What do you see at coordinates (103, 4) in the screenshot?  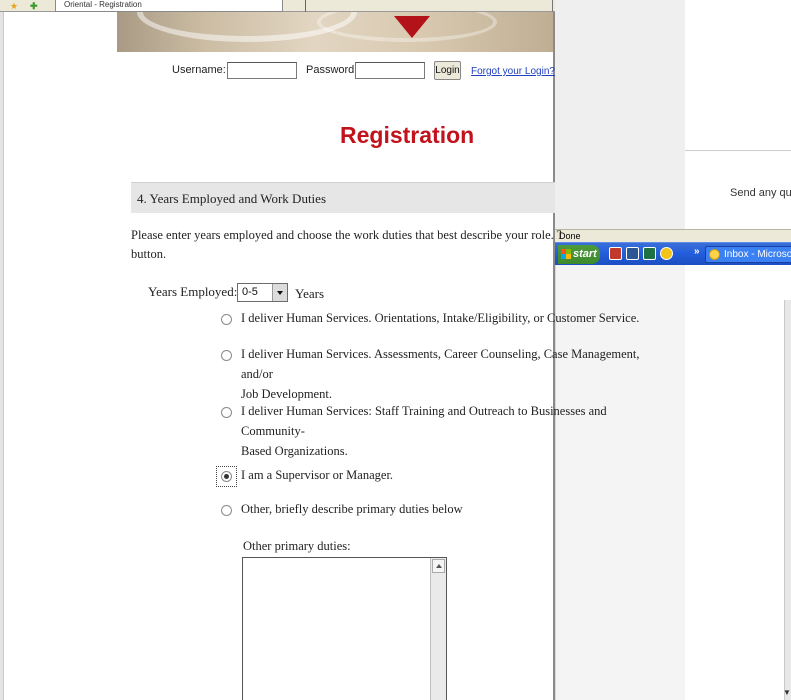 I see `browser-tab-title: Oriental - Registration` at bounding box center [103, 4].